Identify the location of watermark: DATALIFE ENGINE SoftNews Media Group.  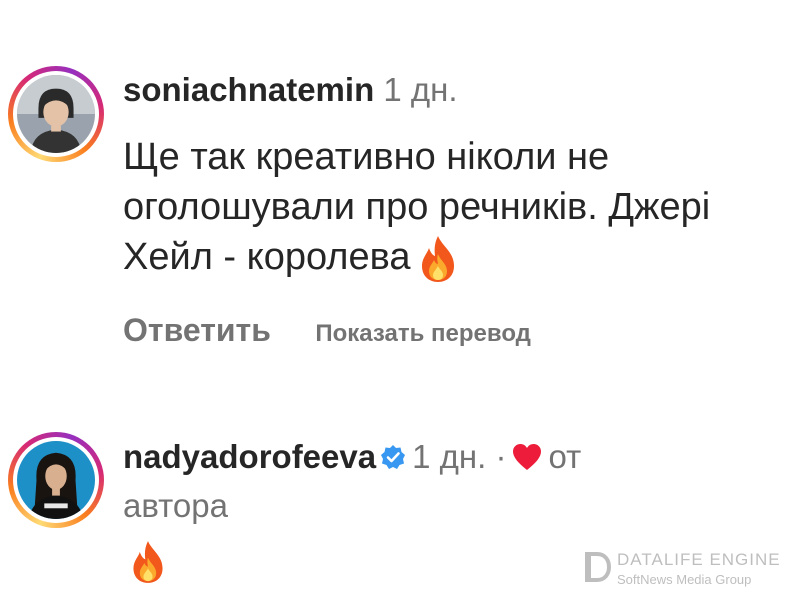
(688, 570).